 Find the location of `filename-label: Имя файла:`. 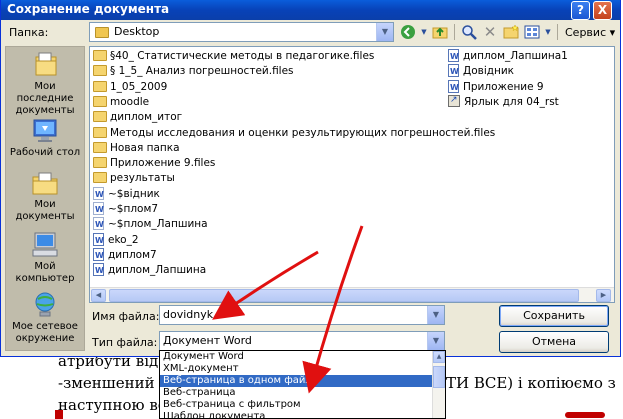

filename-label: Имя файла: is located at coordinates (126, 316).